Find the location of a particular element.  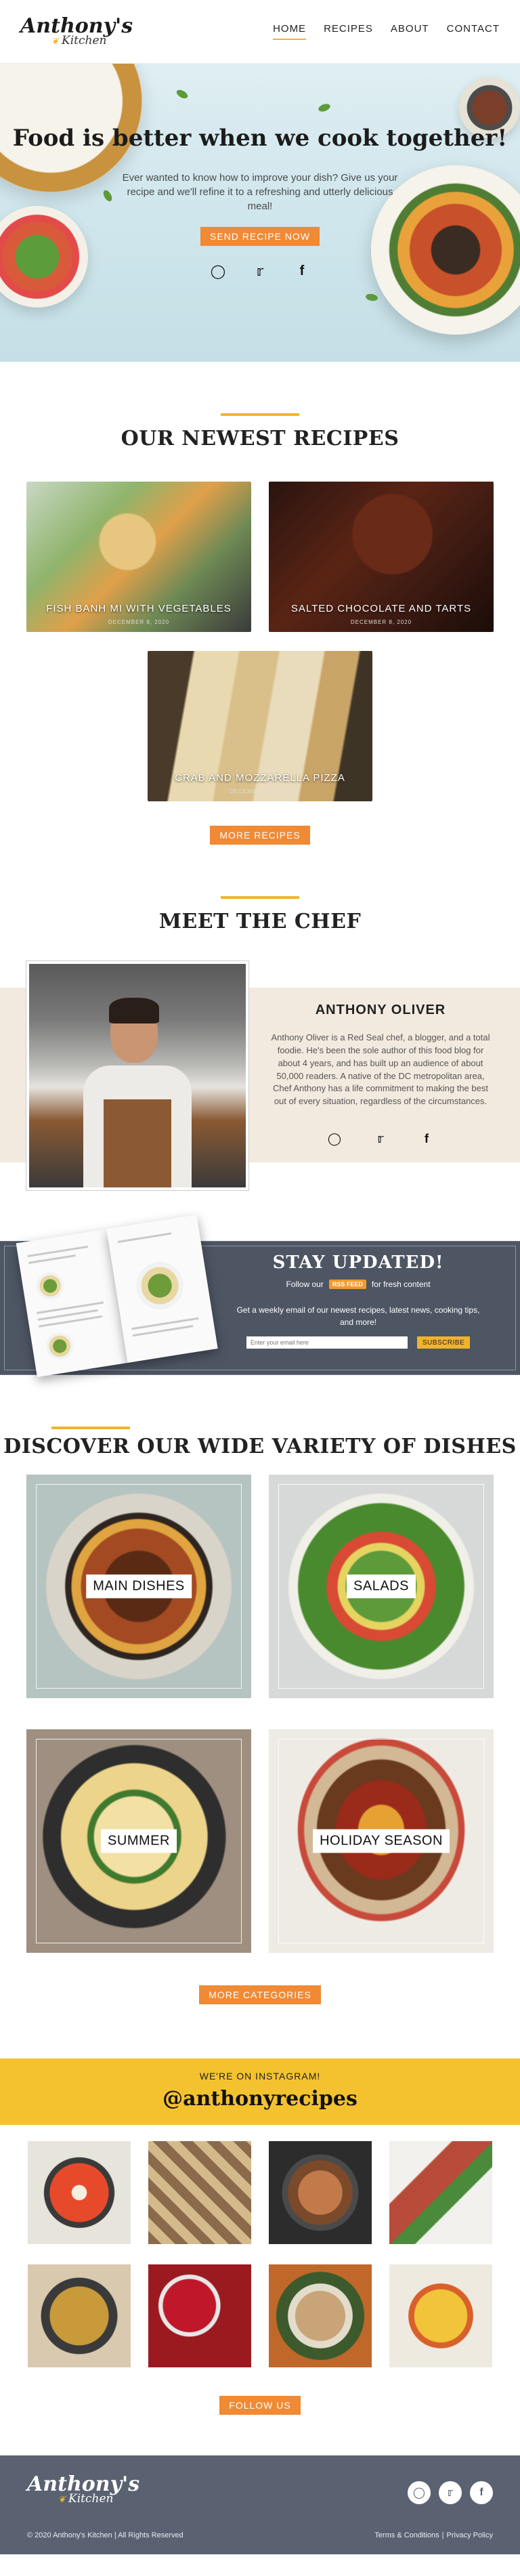

rss-icon: RSS FEED is located at coordinates (347, 1284).